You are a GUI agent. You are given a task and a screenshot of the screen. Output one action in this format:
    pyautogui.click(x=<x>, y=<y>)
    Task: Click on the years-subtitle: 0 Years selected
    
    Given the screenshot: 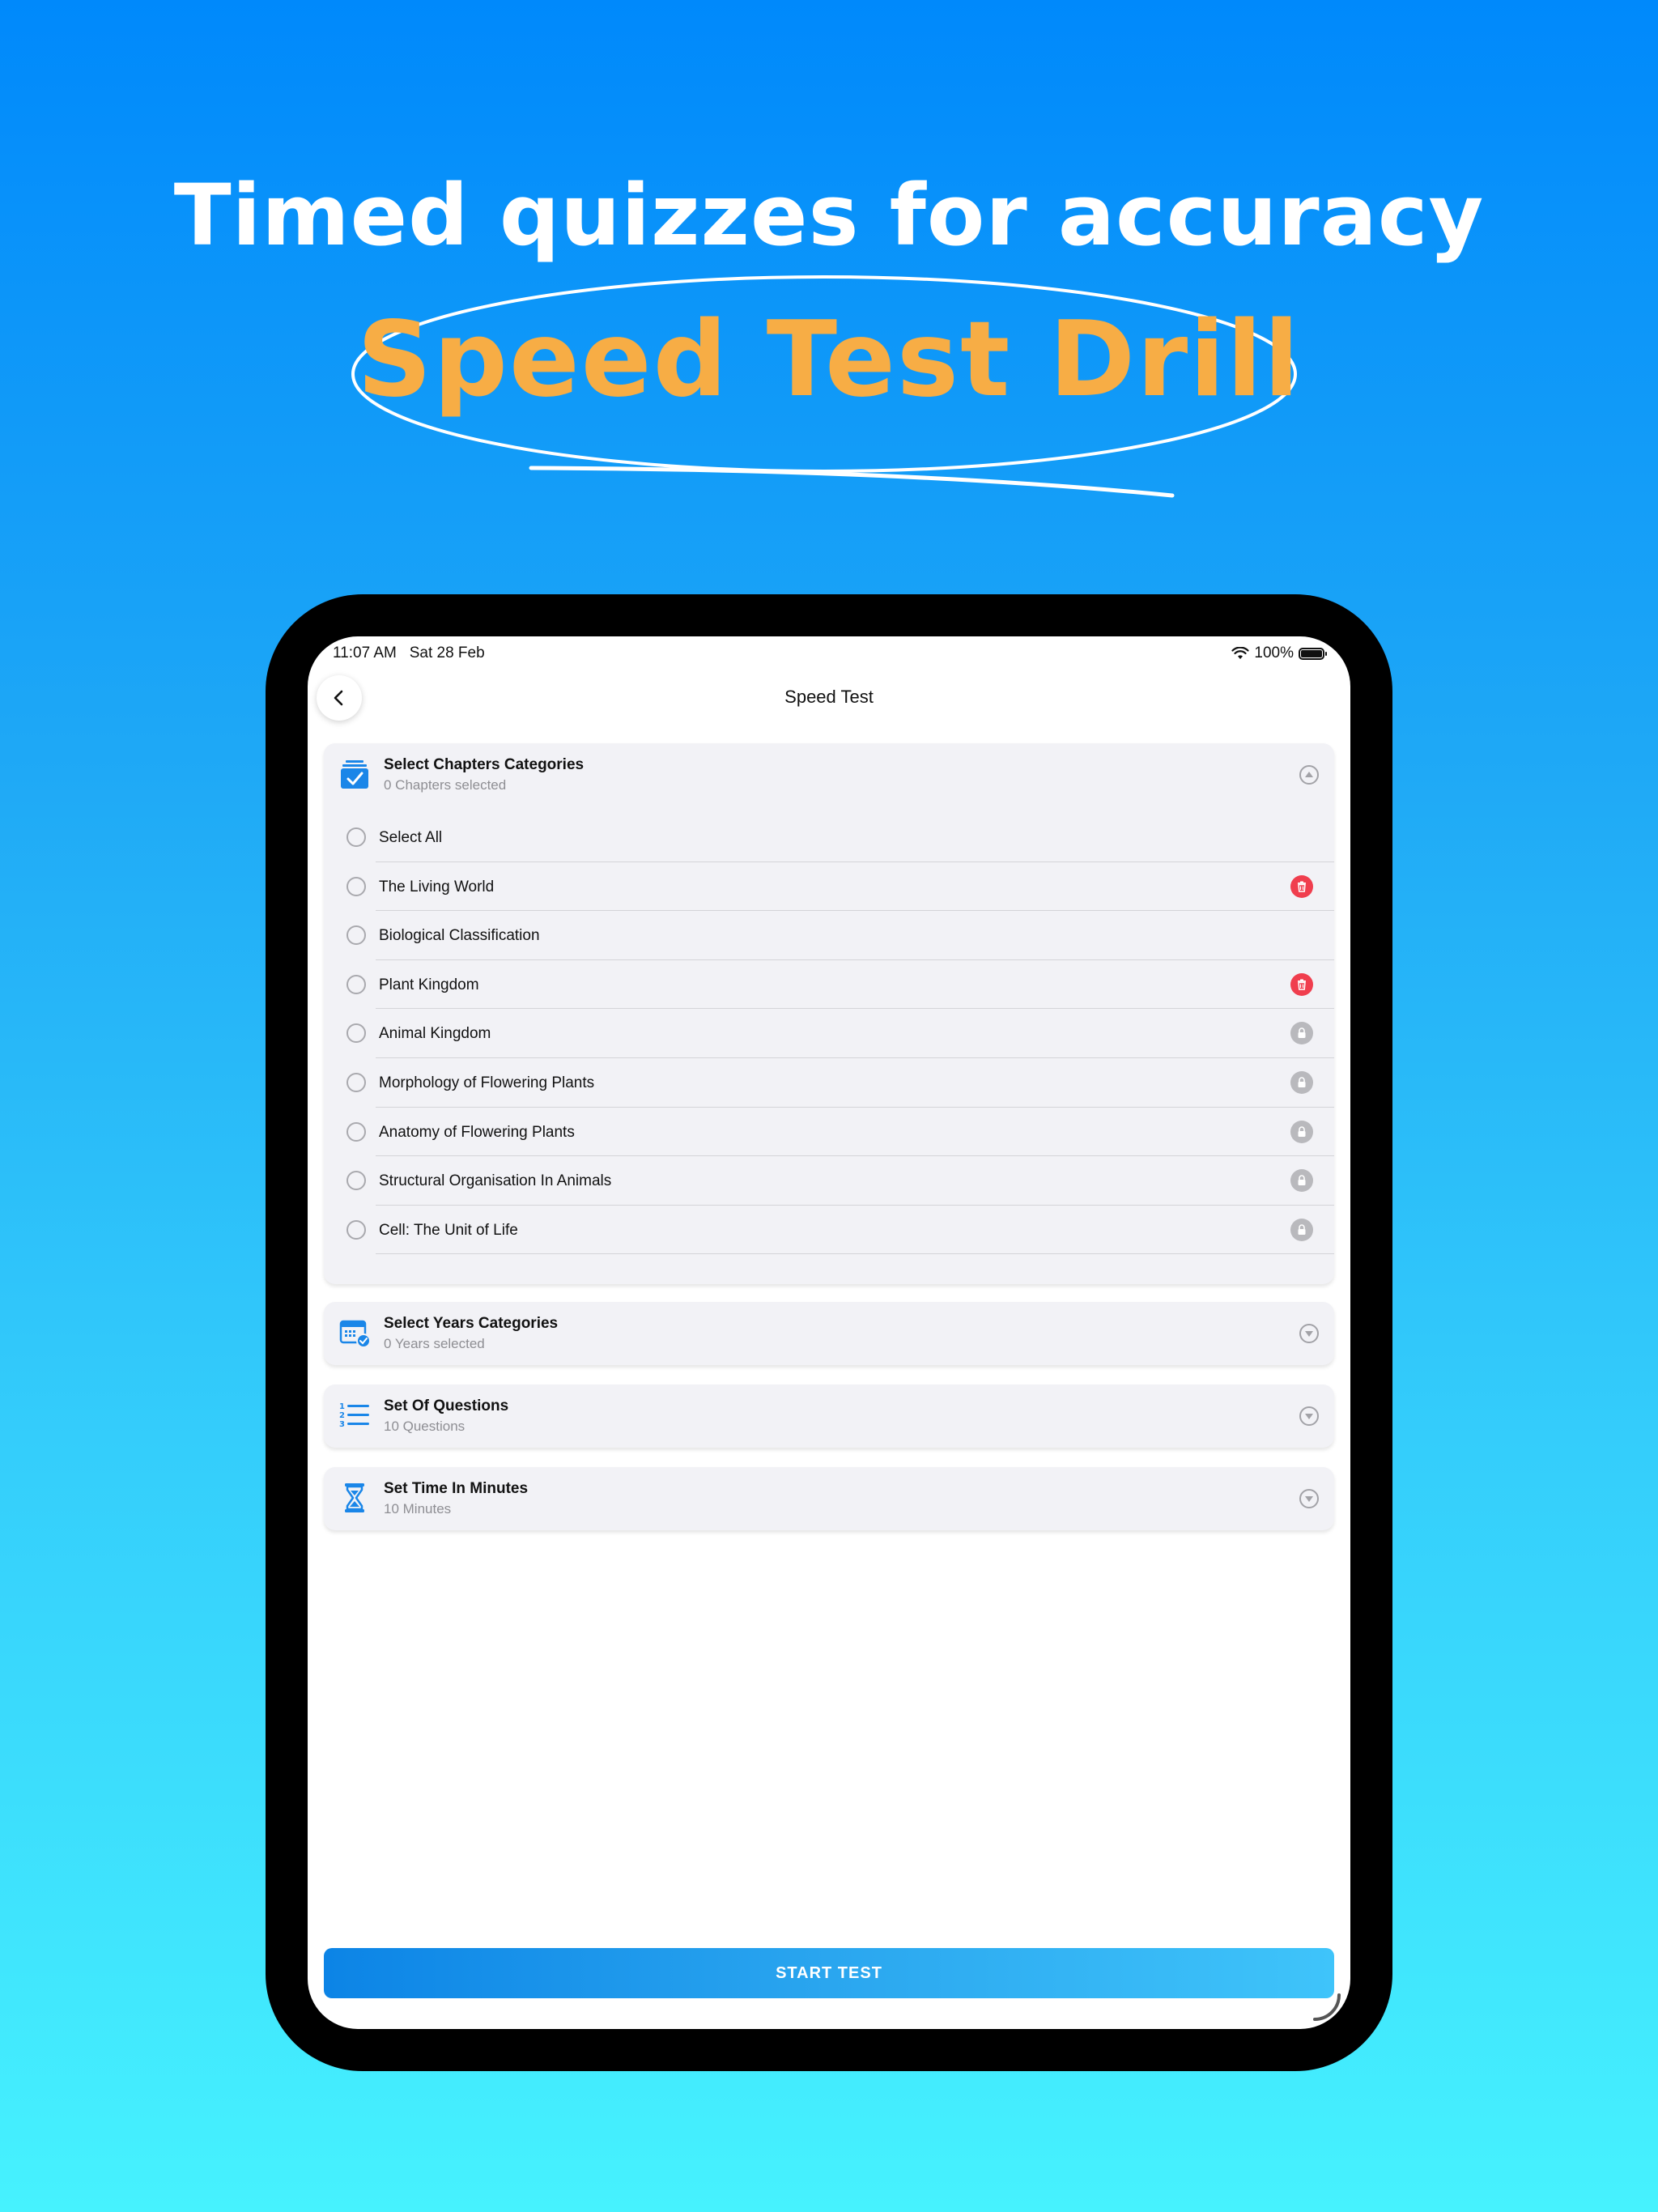 What is the action you would take?
    pyautogui.click(x=434, y=1344)
    